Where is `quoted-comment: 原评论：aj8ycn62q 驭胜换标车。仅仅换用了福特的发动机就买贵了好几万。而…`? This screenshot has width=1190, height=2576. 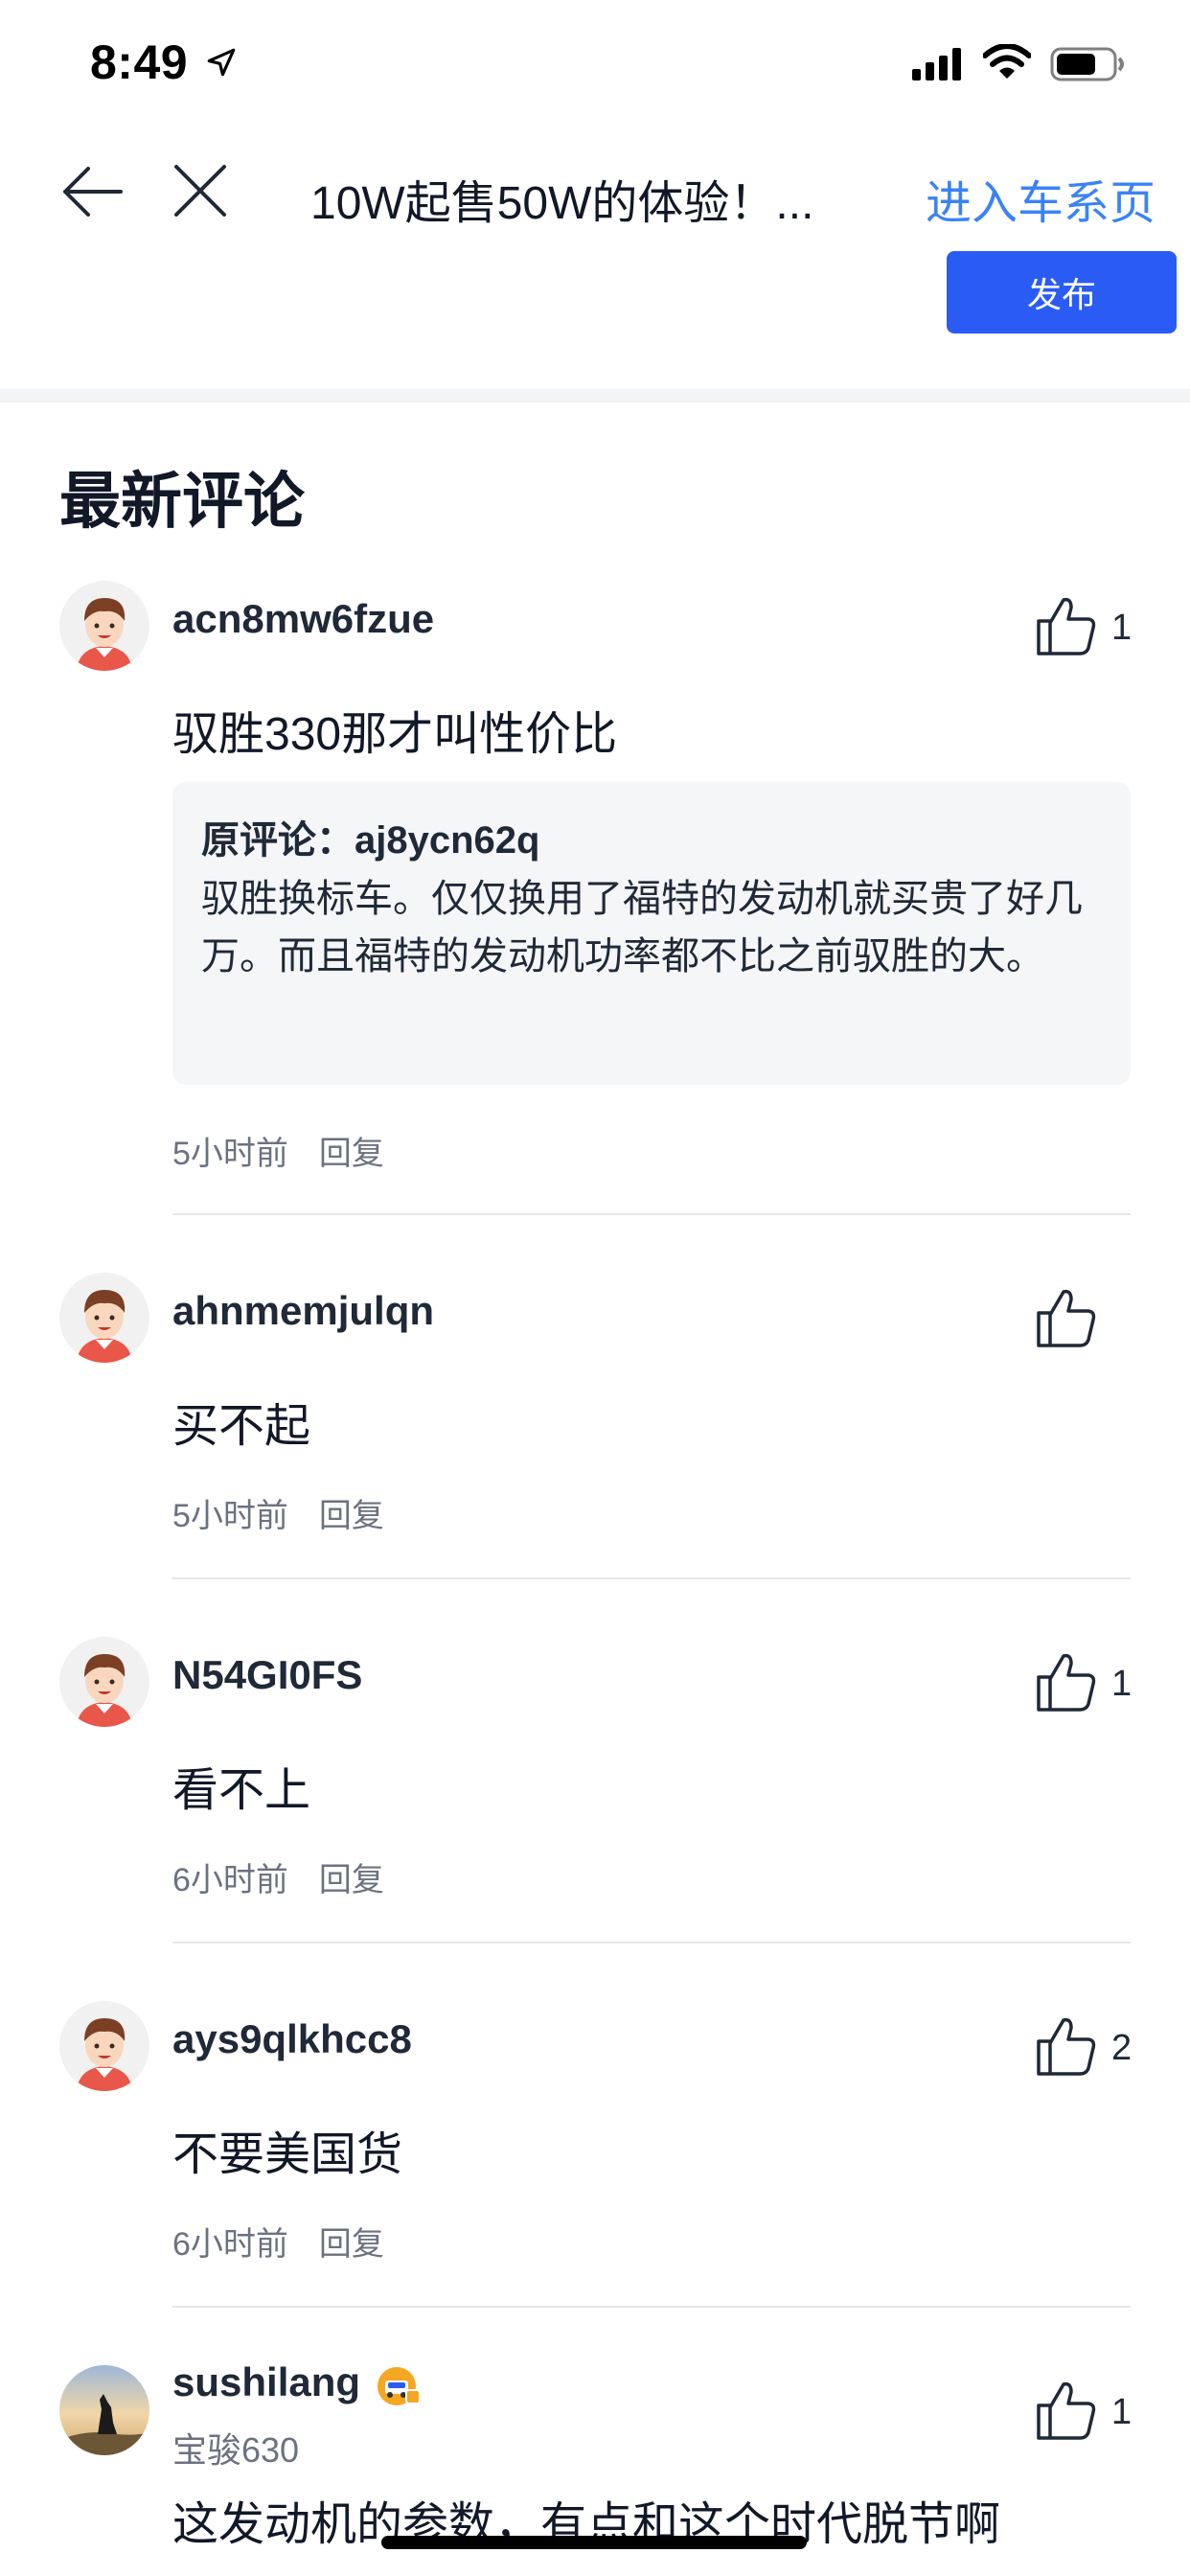
quoted-comment: 原评论：aj8ycn62q 驭胜换标车。仅仅换用了福特的发动机就买贵了好几万。而… is located at coordinates (652, 933).